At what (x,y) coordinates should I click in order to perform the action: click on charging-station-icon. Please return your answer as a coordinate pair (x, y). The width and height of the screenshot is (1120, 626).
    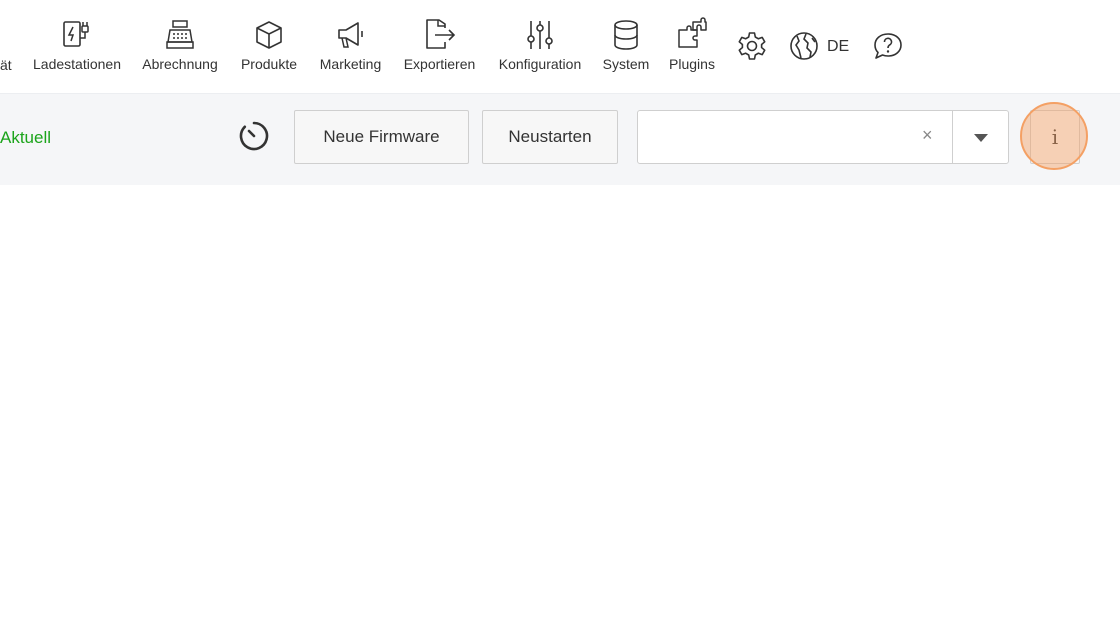
    Looking at the image, I should click on (76, 34).